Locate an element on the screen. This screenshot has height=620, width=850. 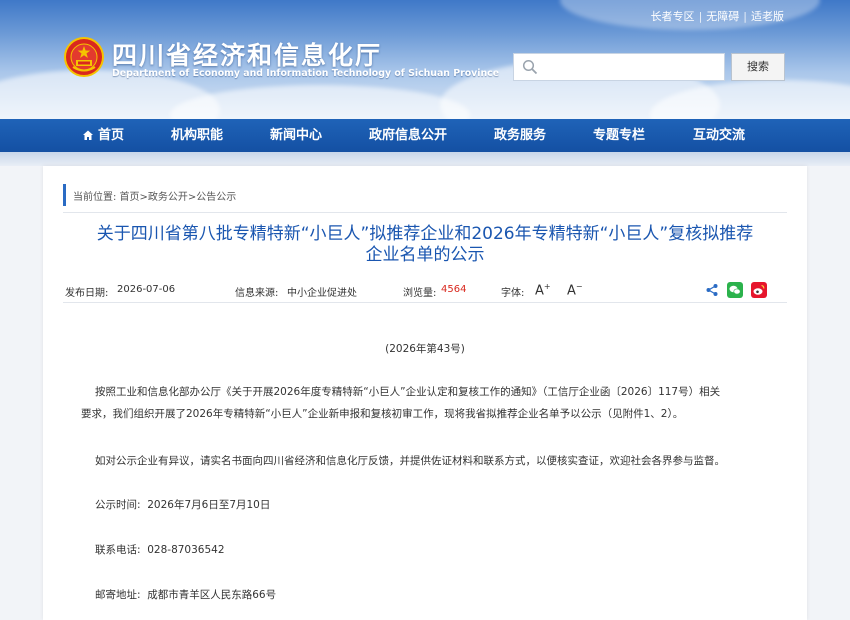
source: 中小企业促进处 is located at coordinates (322, 293).